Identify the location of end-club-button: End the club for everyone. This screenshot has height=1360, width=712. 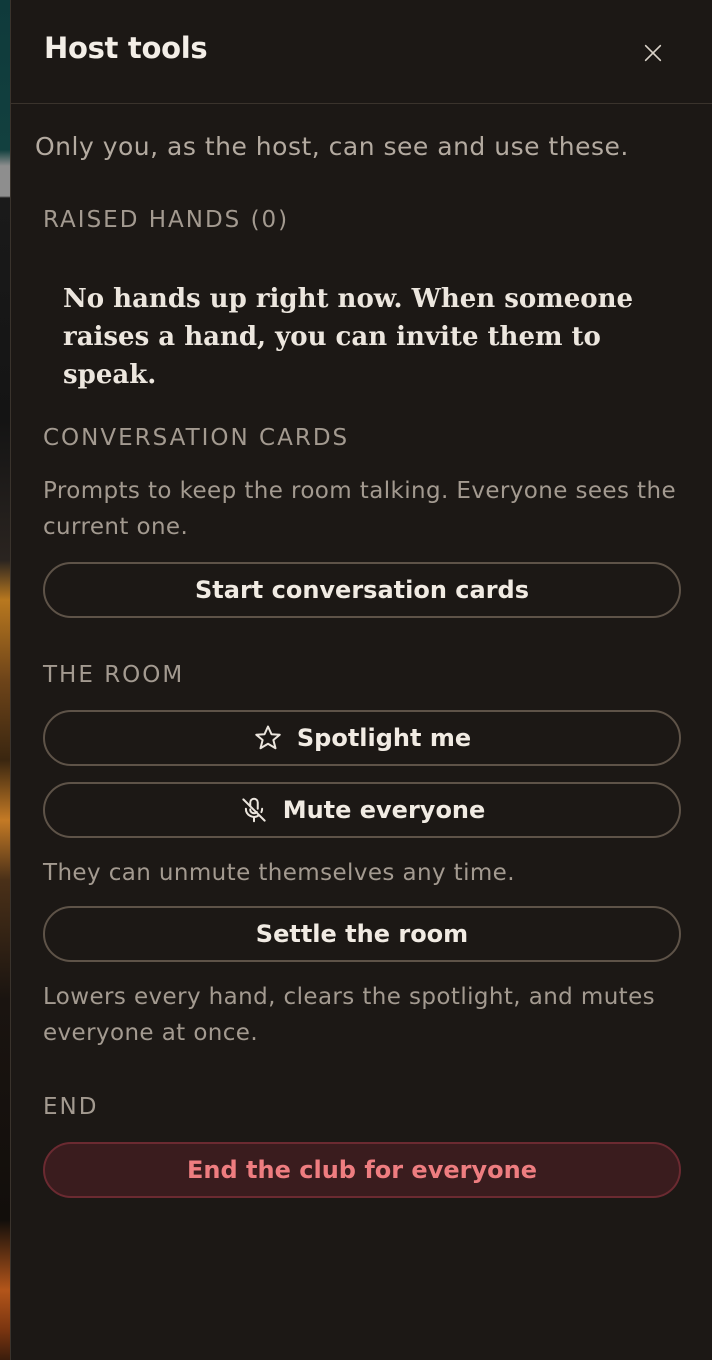
(362, 1170).